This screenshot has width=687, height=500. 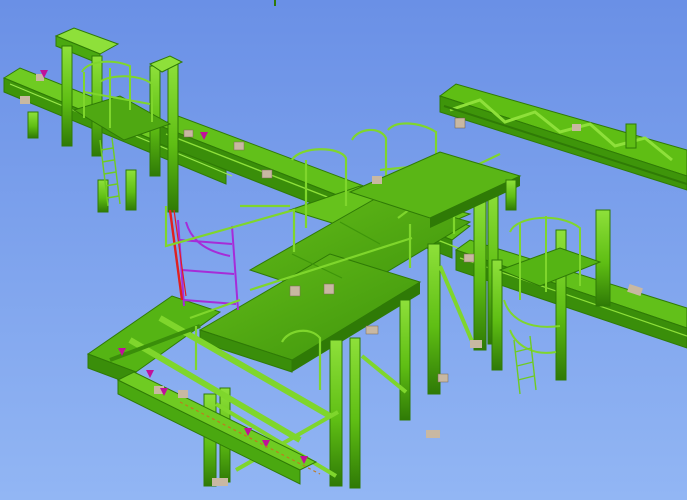 What do you see at coordinates (203, 260) in the screenshot?
I see `selected-ladder-assembly` at bounding box center [203, 260].